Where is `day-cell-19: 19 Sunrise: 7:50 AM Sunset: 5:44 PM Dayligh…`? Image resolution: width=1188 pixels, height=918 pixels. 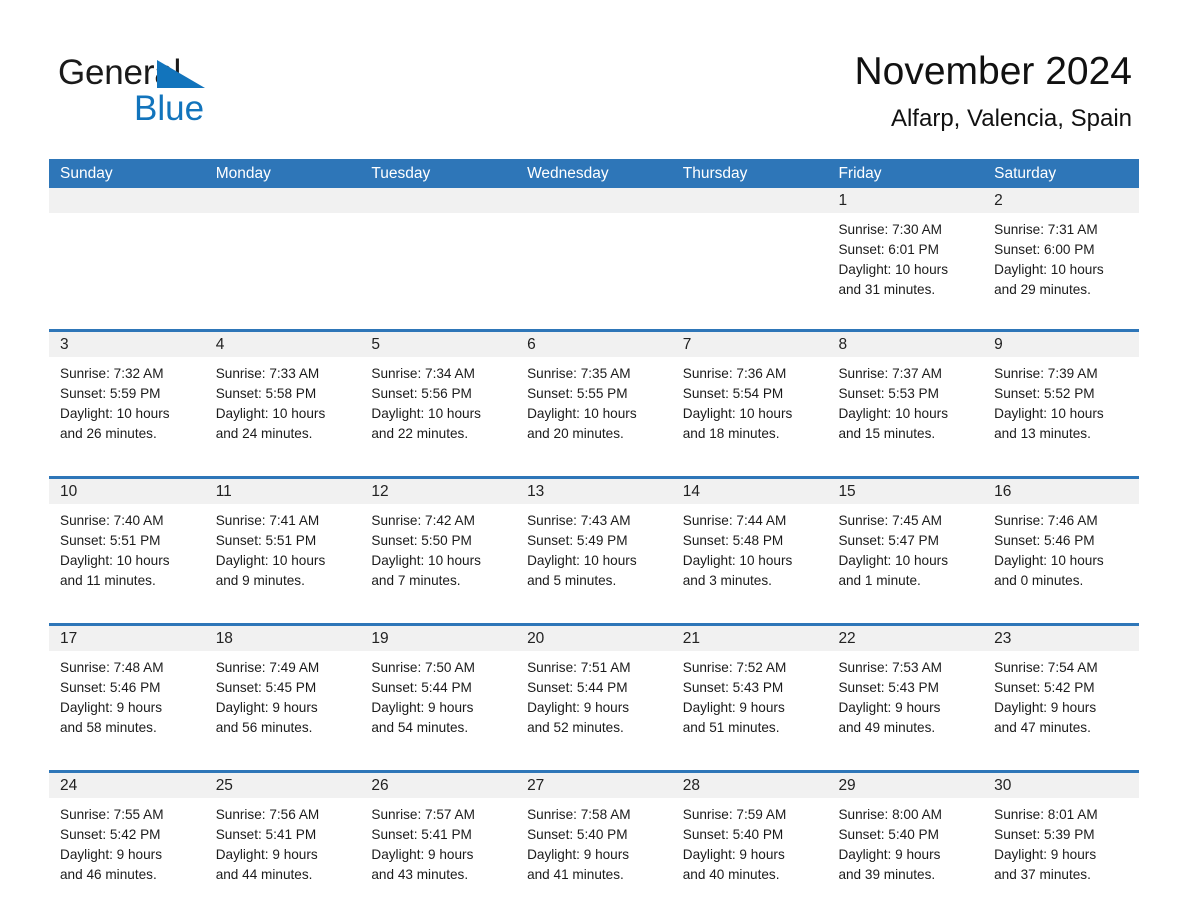 day-cell-19: 19 Sunrise: 7:50 AM Sunset: 5:44 PM Dayligh… is located at coordinates (438, 694).